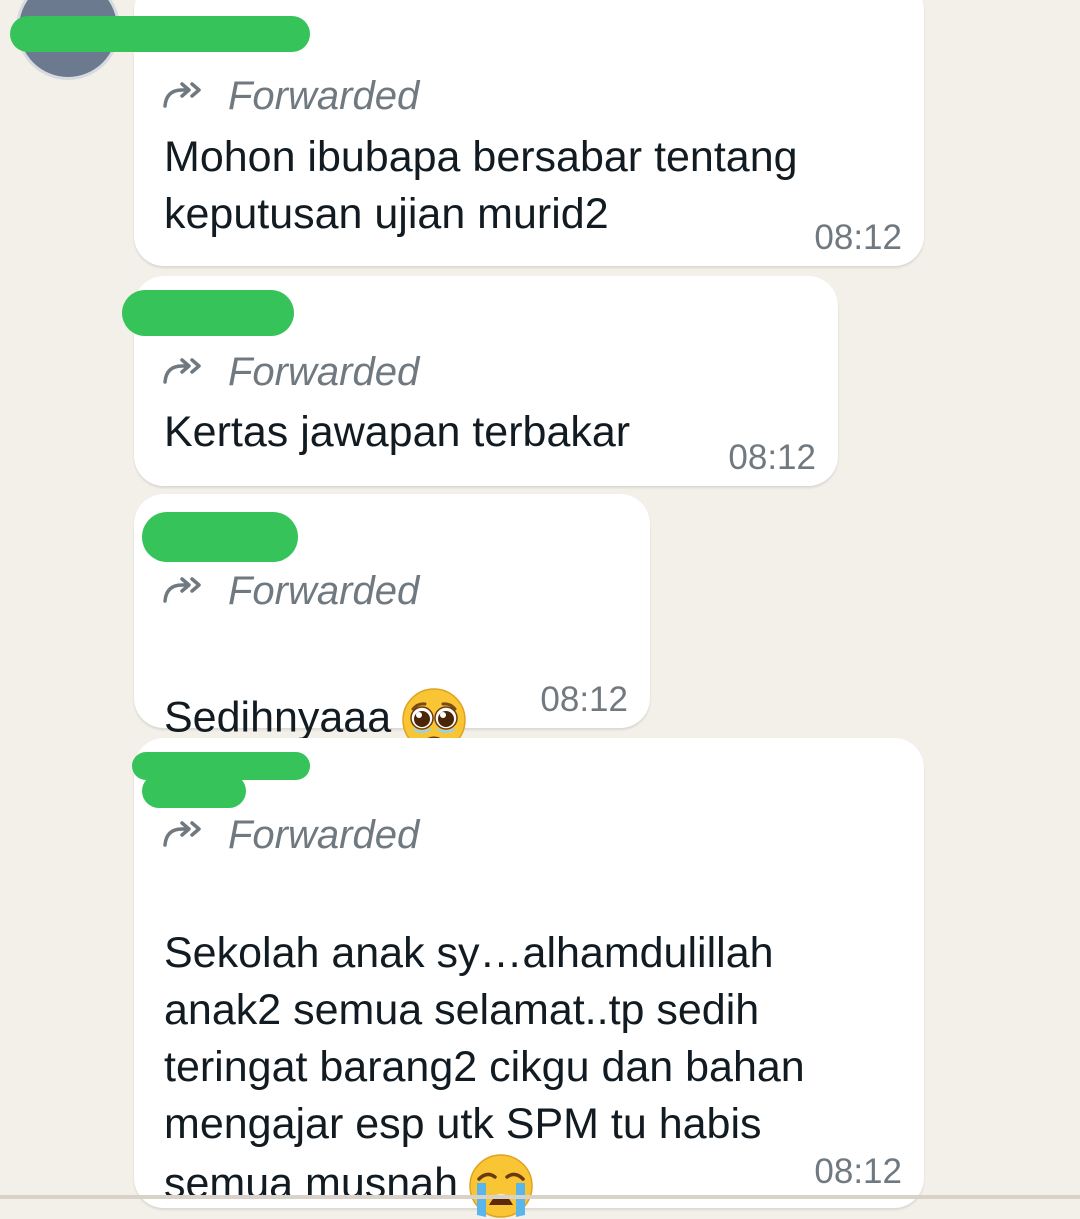  What do you see at coordinates (392, 623) in the screenshot?
I see `message-bubble-3: Forwarded Sedihnyaaa 08:12` at bounding box center [392, 623].